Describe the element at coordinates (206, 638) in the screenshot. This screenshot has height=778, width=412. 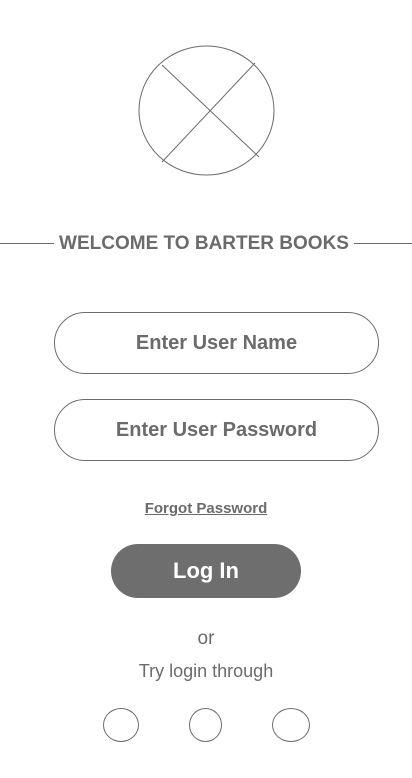
I see `or-separator-text: or` at that location.